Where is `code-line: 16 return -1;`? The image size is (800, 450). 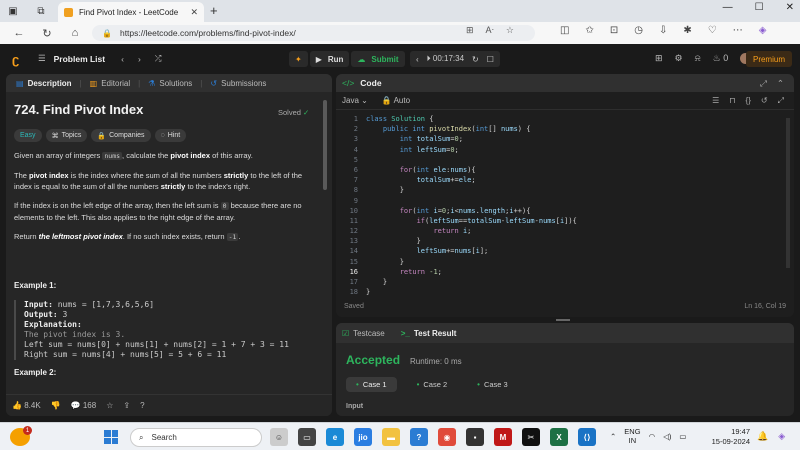
code-line: 16 return -1; is located at coordinates (565, 272).